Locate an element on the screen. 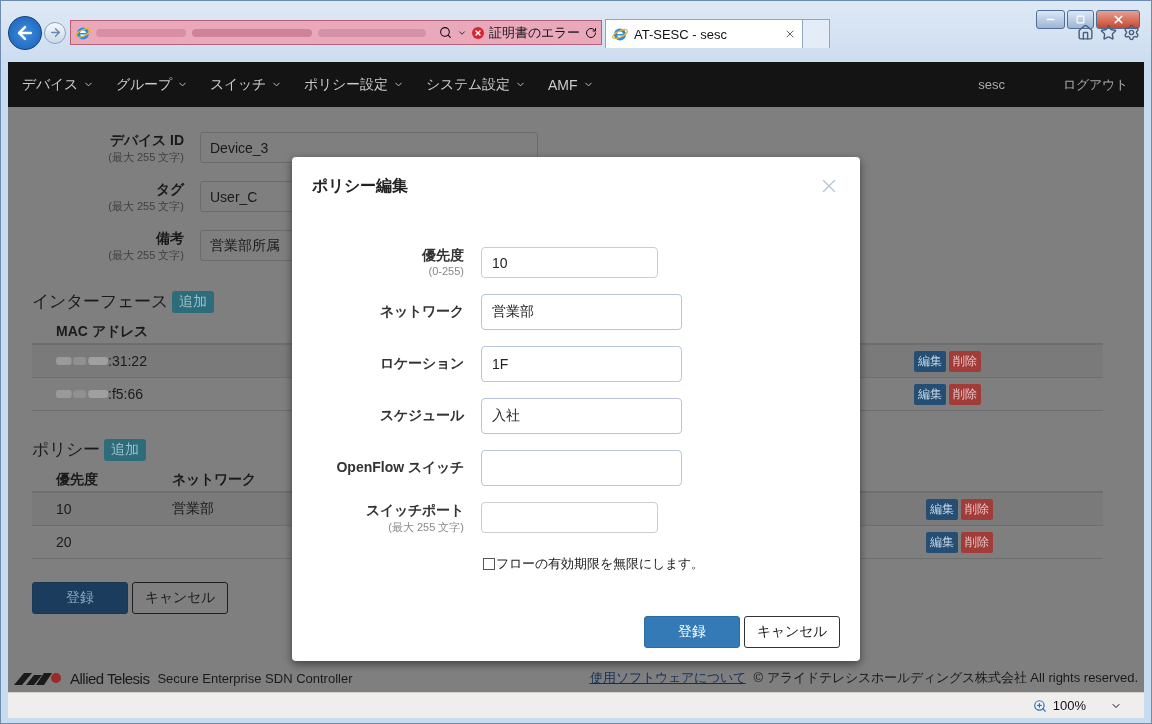 The height and width of the screenshot is (724, 1152). maximize-button is located at coordinates (1080, 19).